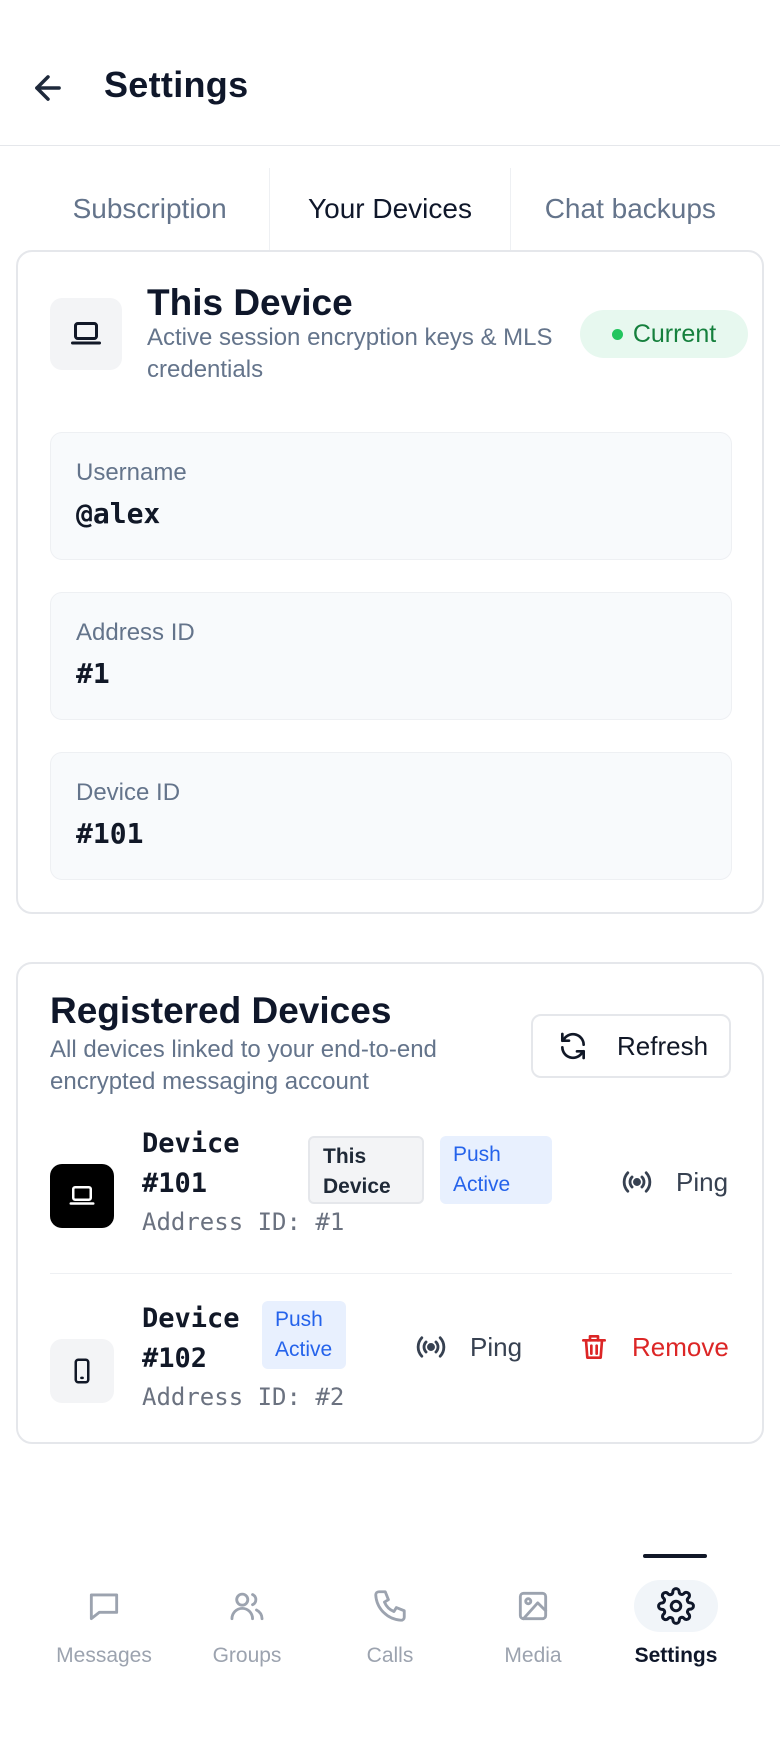 This screenshot has width=780, height=1748. I want to click on username-label: Username, so click(131, 472).